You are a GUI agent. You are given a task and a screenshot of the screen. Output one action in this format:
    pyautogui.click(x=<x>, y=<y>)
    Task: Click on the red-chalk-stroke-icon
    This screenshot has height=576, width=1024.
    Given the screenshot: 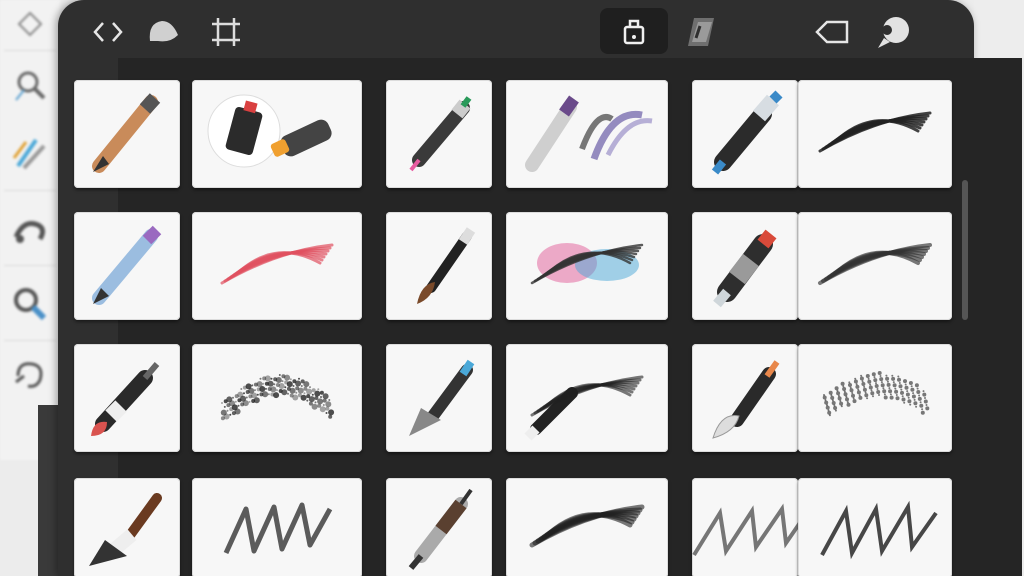 What is the action you would take?
    pyautogui.click(x=277, y=266)
    